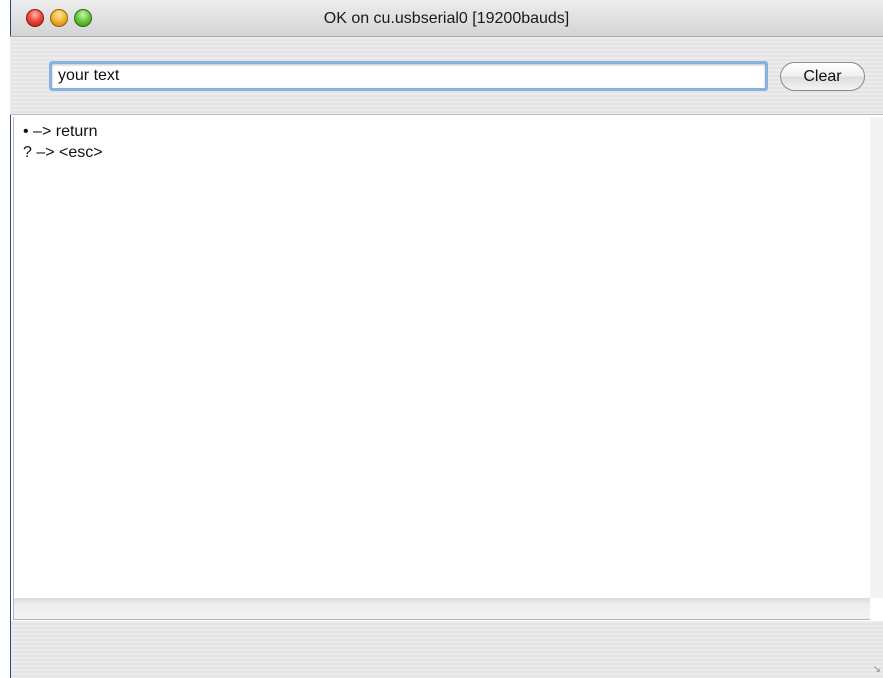 The width and height of the screenshot is (883, 678). I want to click on output-line: ? –> <esc>, so click(63, 152).